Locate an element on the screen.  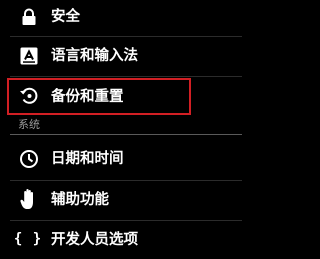
settings-item-language: 语言和输入法 is located at coordinates (126, 56).